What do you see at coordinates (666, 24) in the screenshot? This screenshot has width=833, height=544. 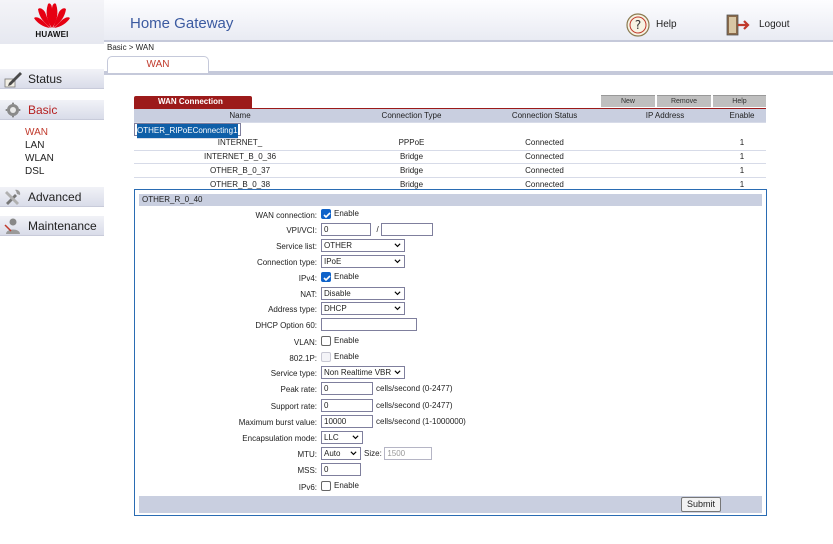 I see `help-label: Help` at bounding box center [666, 24].